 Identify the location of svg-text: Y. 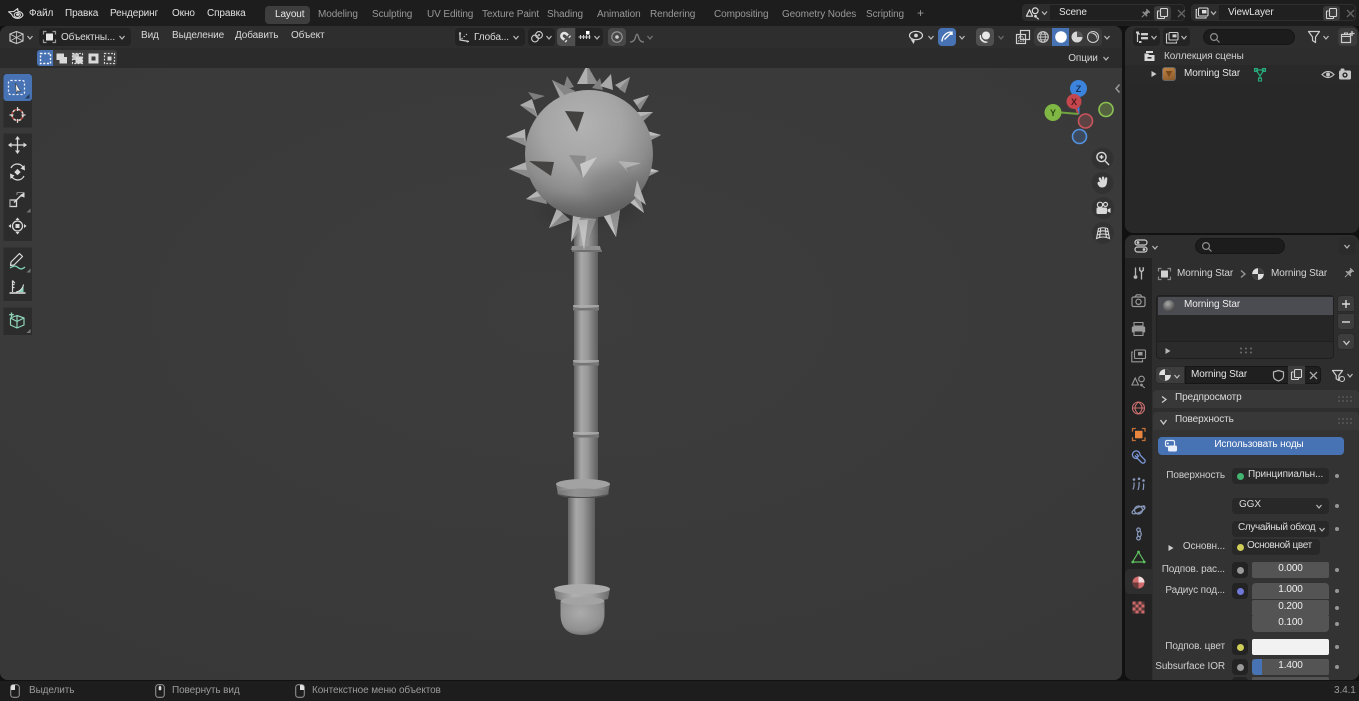
(1053, 113).